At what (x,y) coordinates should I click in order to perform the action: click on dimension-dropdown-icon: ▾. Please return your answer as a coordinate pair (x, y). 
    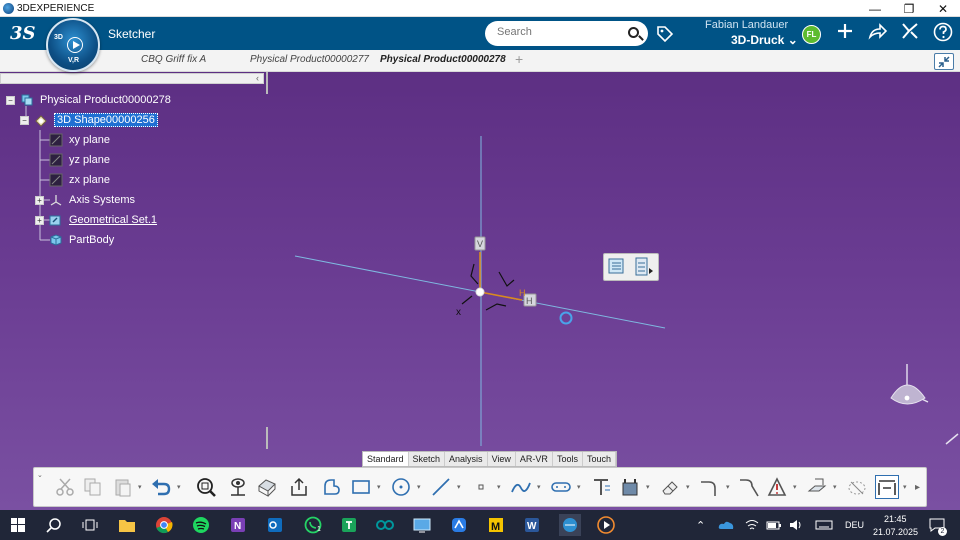
    Looking at the image, I should click on (905, 487).